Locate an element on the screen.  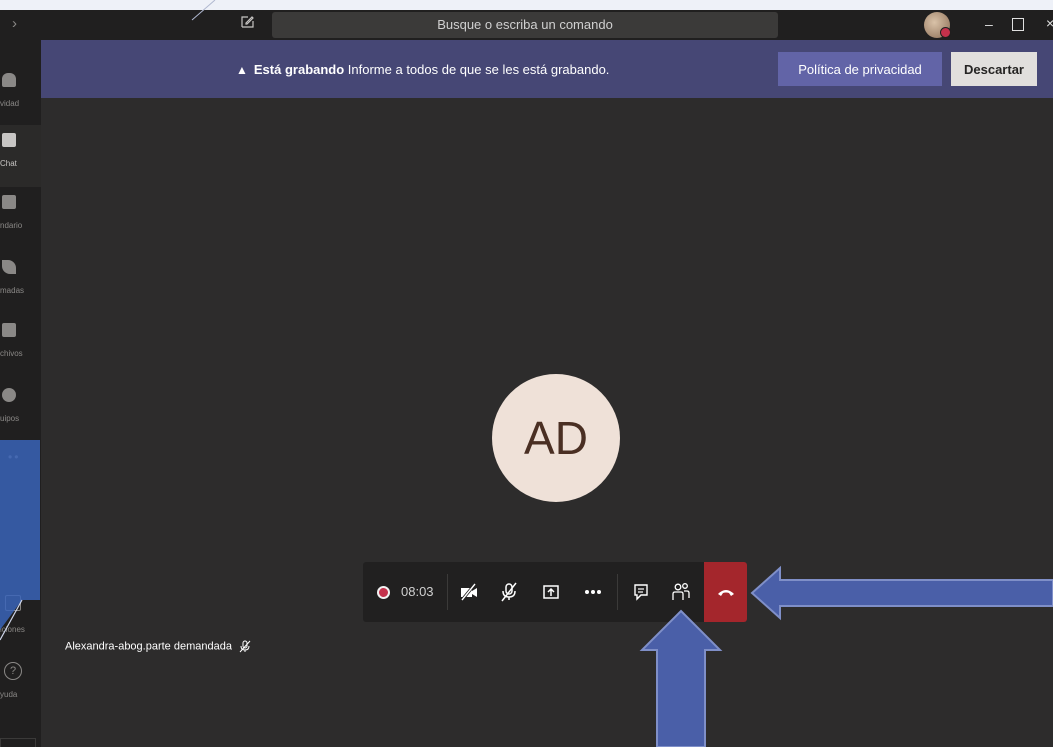
file-icon is located at coordinates (9, 330).